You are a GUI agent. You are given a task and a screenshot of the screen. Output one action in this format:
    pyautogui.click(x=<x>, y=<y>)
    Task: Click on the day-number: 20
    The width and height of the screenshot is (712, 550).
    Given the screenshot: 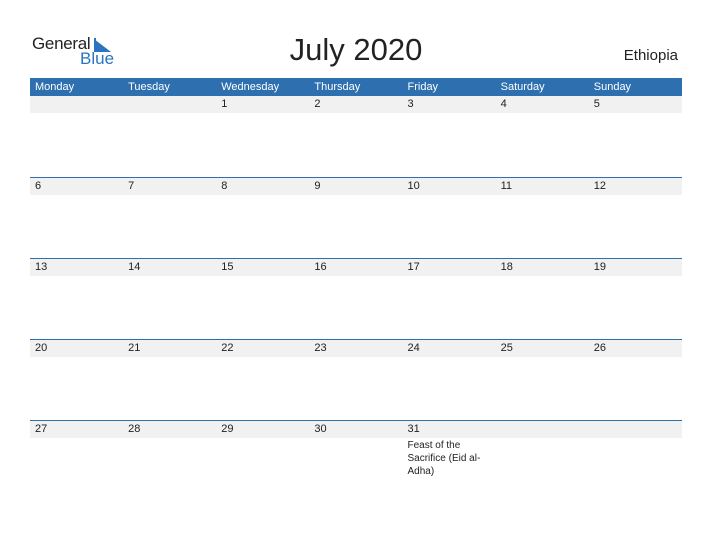 What is the action you would take?
    pyautogui.click(x=41, y=348)
    